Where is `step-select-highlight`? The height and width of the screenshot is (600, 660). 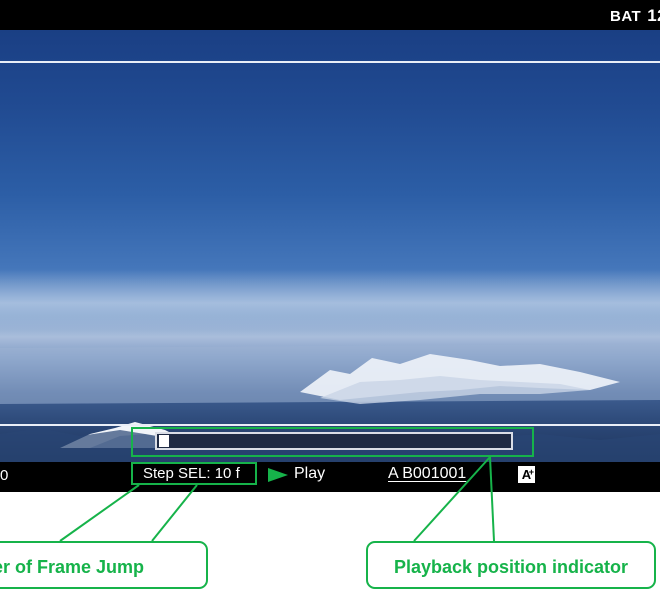
step-select-highlight is located at coordinates (194, 473).